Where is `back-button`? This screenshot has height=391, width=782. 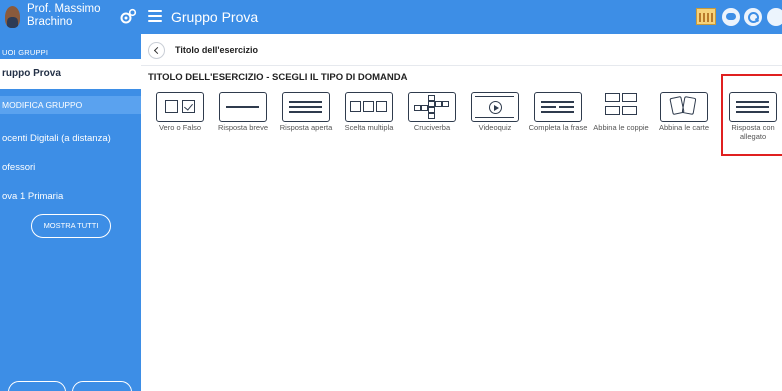
back-button is located at coordinates (156, 50).